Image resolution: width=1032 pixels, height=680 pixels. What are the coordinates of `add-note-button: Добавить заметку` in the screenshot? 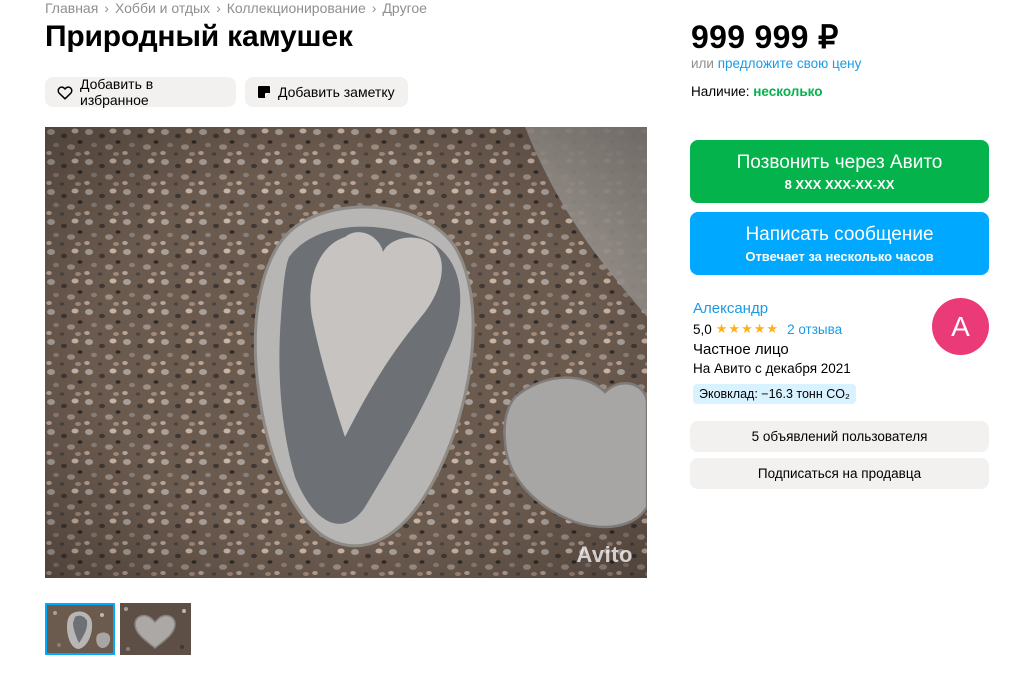 It's located at (326, 92).